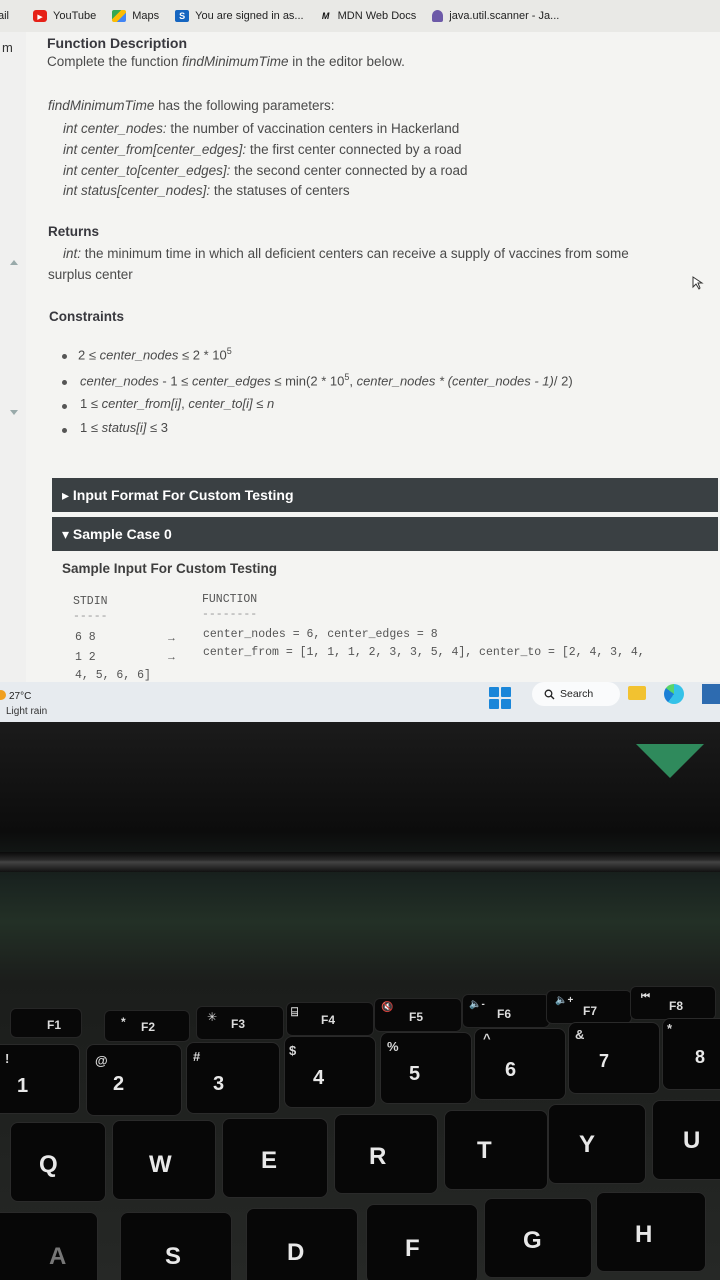 Image resolution: width=720 pixels, height=1280 pixels. Describe the element at coordinates (520, 1064) in the screenshot. I see `key-6: ^ 6` at that location.